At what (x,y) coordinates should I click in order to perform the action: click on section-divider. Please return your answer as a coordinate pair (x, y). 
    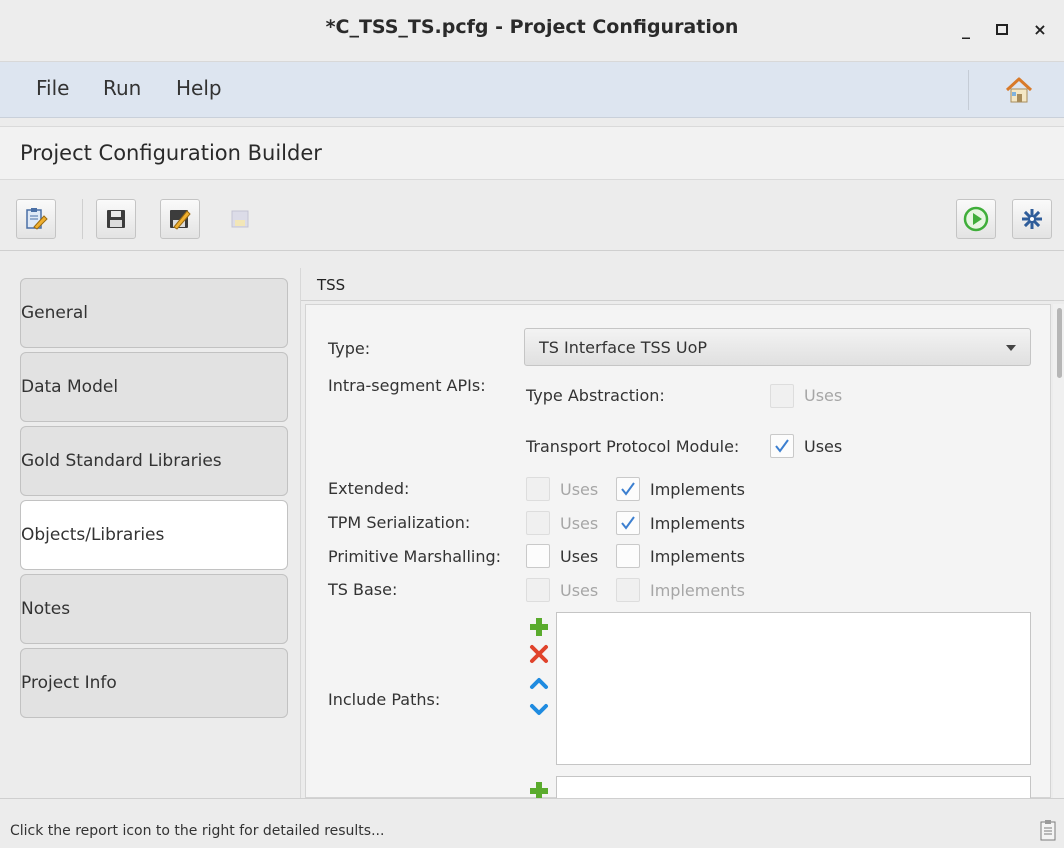
    Looking at the image, I should click on (682, 300).